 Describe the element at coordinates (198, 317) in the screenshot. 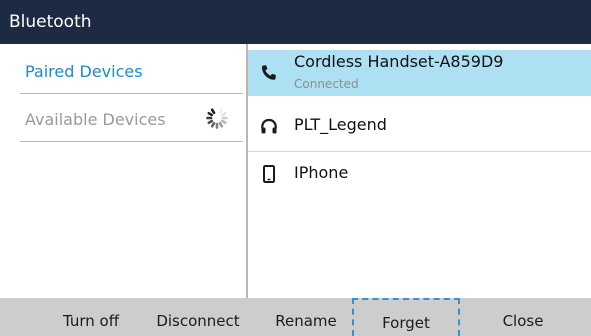

I see `disconnect-button: Disconnect` at that location.